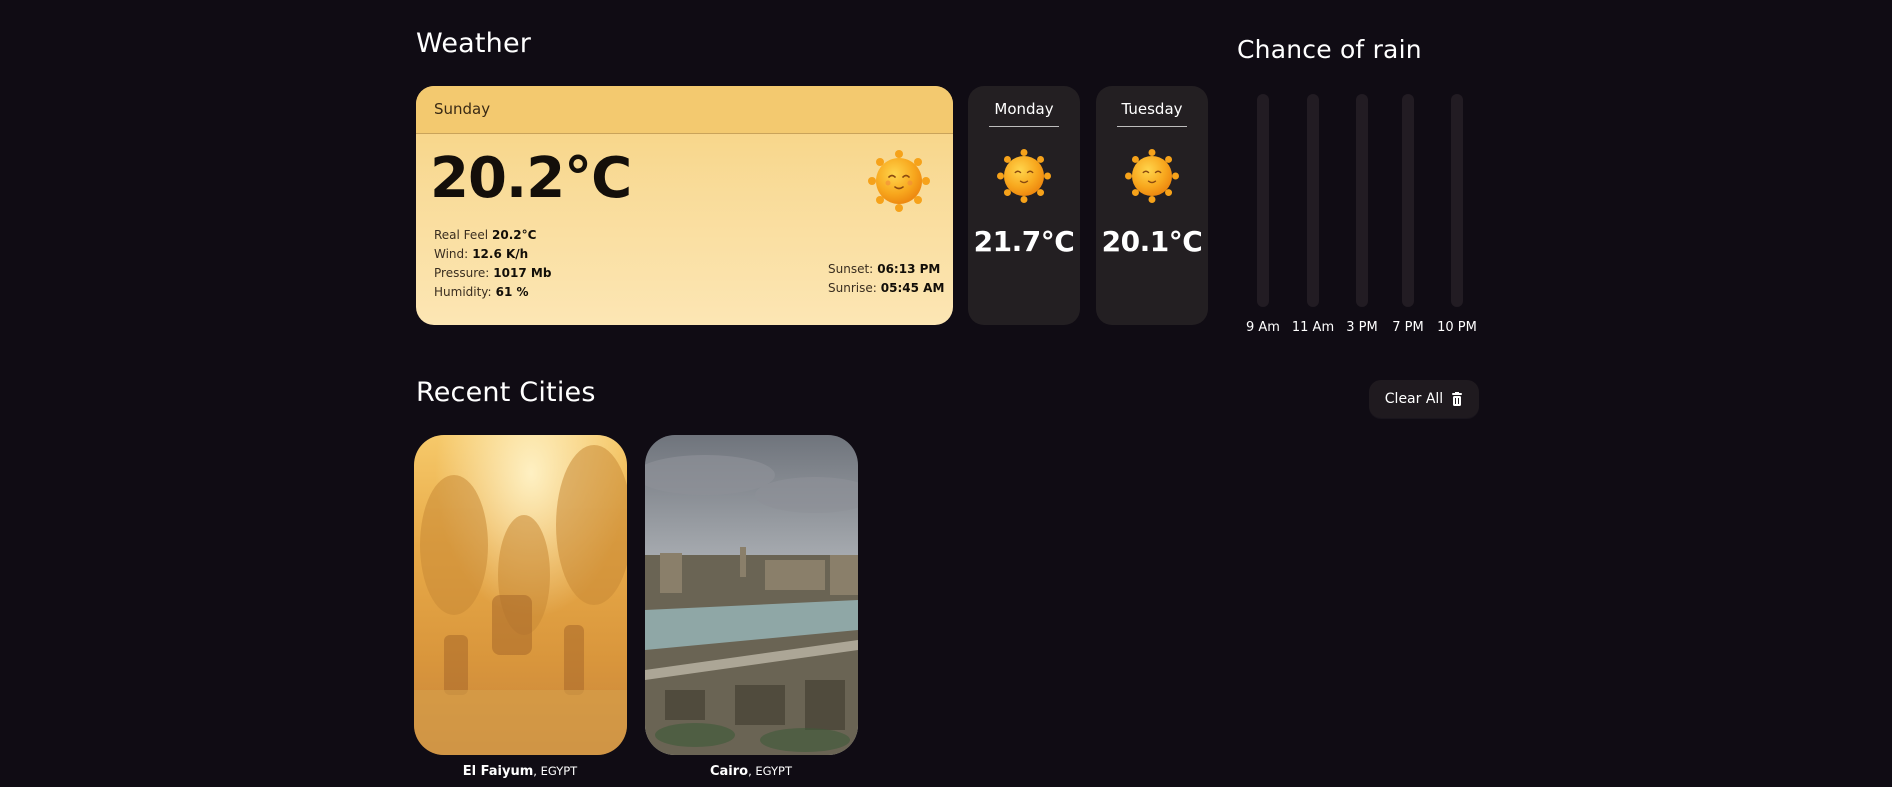  I want to click on weather-title: Weather, so click(474, 43).